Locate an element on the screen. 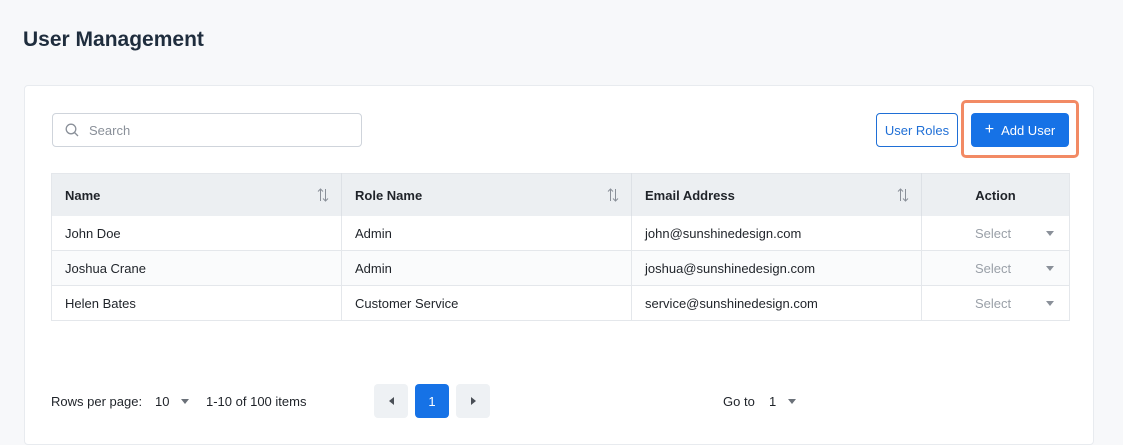 The width and height of the screenshot is (1123, 445). search-icon is located at coordinates (72, 130).